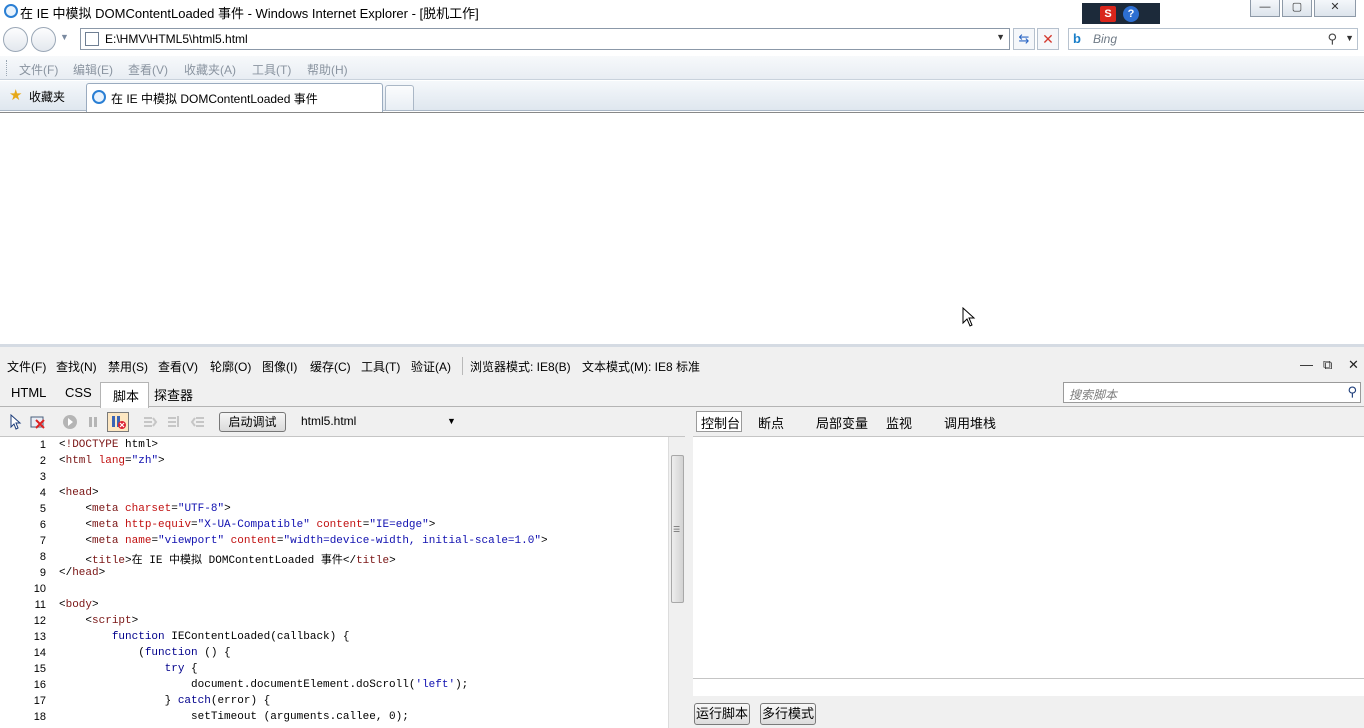 The height and width of the screenshot is (728, 1364). I want to click on panel-splitter, so click(689, 582).